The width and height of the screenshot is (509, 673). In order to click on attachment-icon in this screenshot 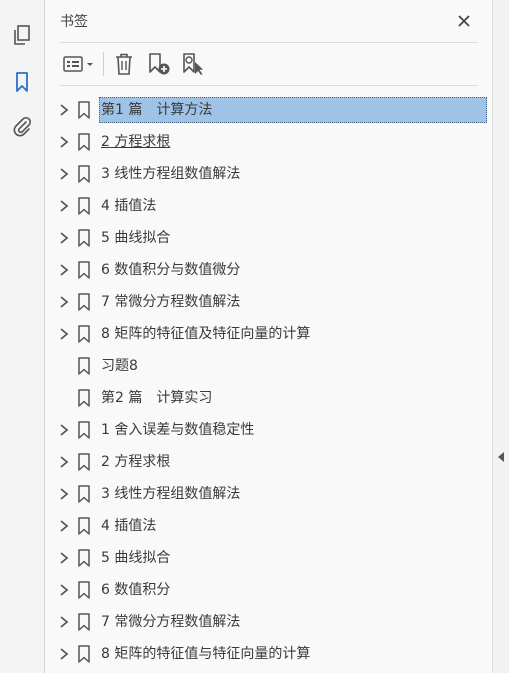, I will do `click(22, 127)`.